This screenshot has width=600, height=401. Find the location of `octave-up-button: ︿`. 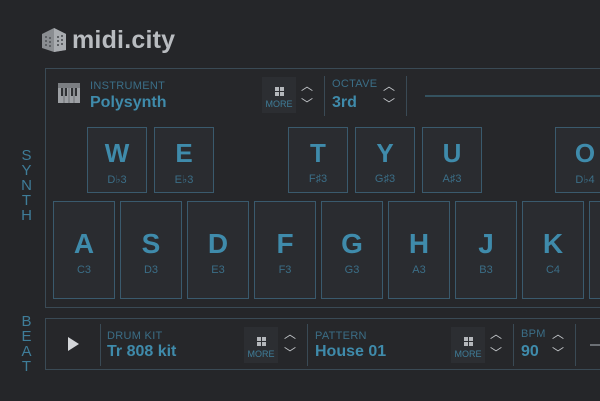

octave-up-button: ︿ is located at coordinates (389, 86).